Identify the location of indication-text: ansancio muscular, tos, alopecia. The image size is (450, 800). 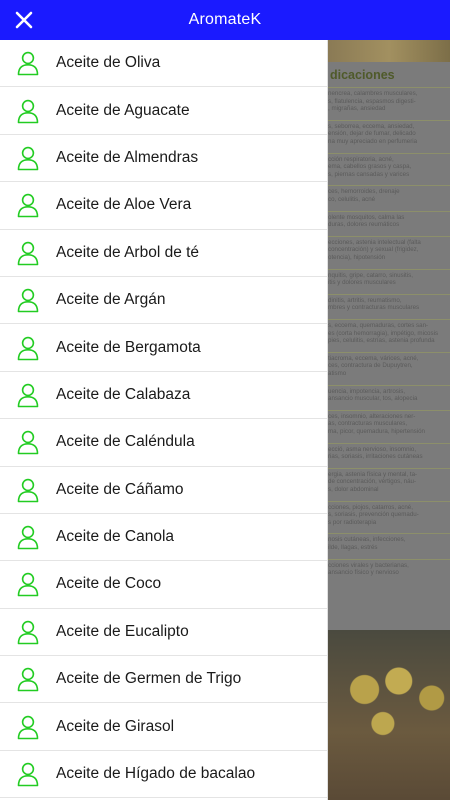
(373, 399).